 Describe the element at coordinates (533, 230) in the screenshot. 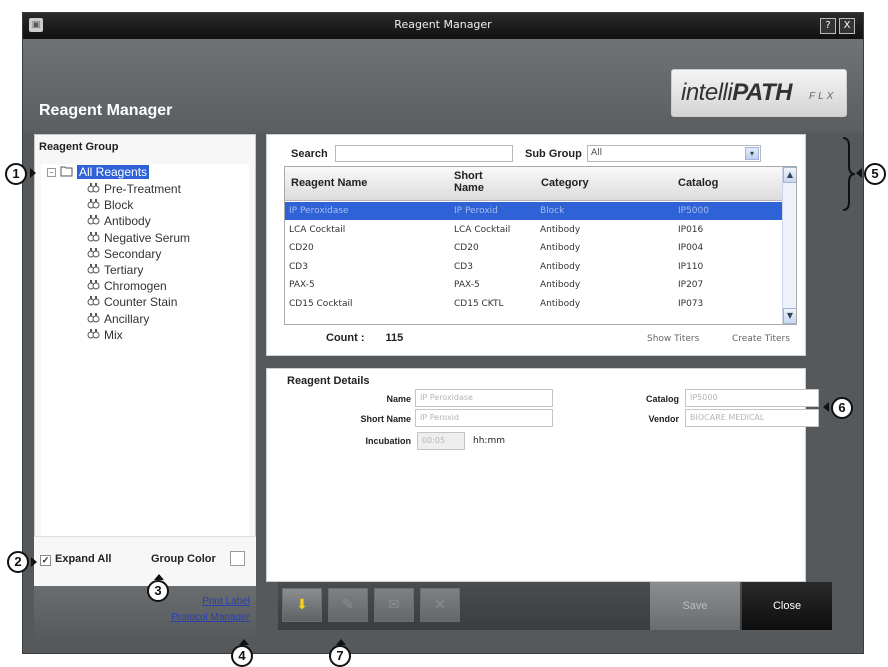

I see `table-row: LCA Cocktail LCA Cocktail Antibody IP016` at that location.